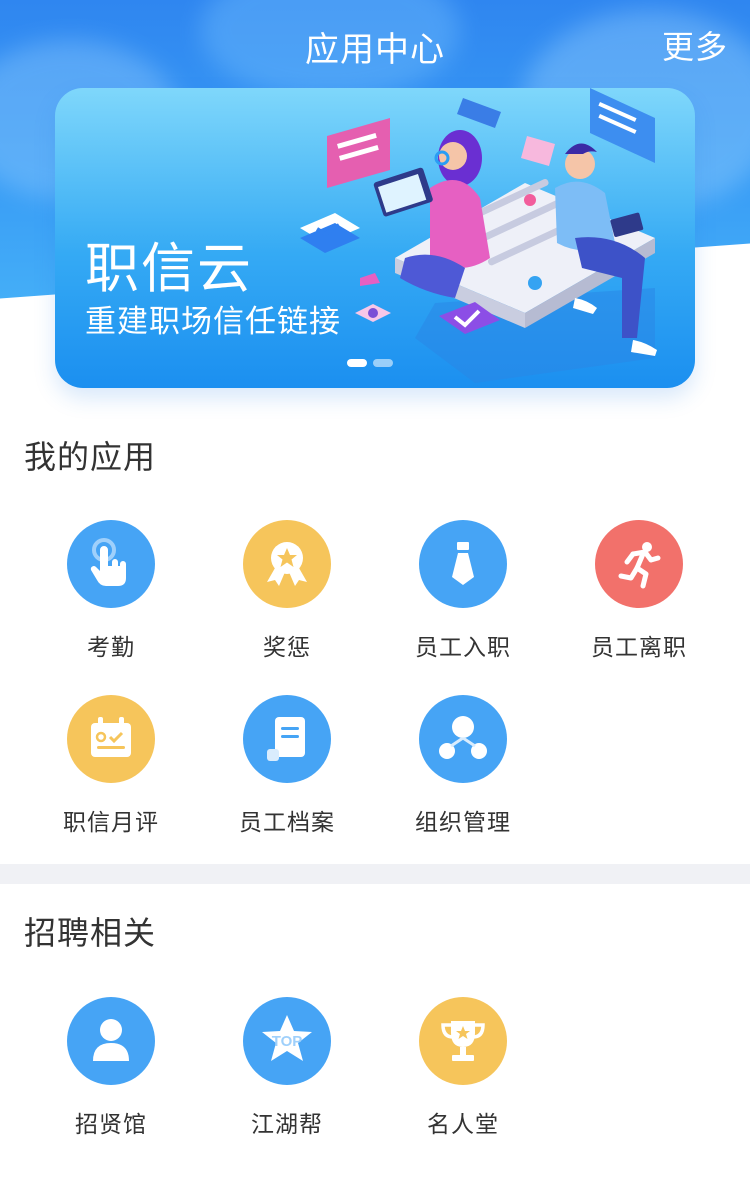 The height and width of the screenshot is (1196, 750). What do you see at coordinates (111, 648) in the screenshot?
I see `app-label: 考勤` at bounding box center [111, 648].